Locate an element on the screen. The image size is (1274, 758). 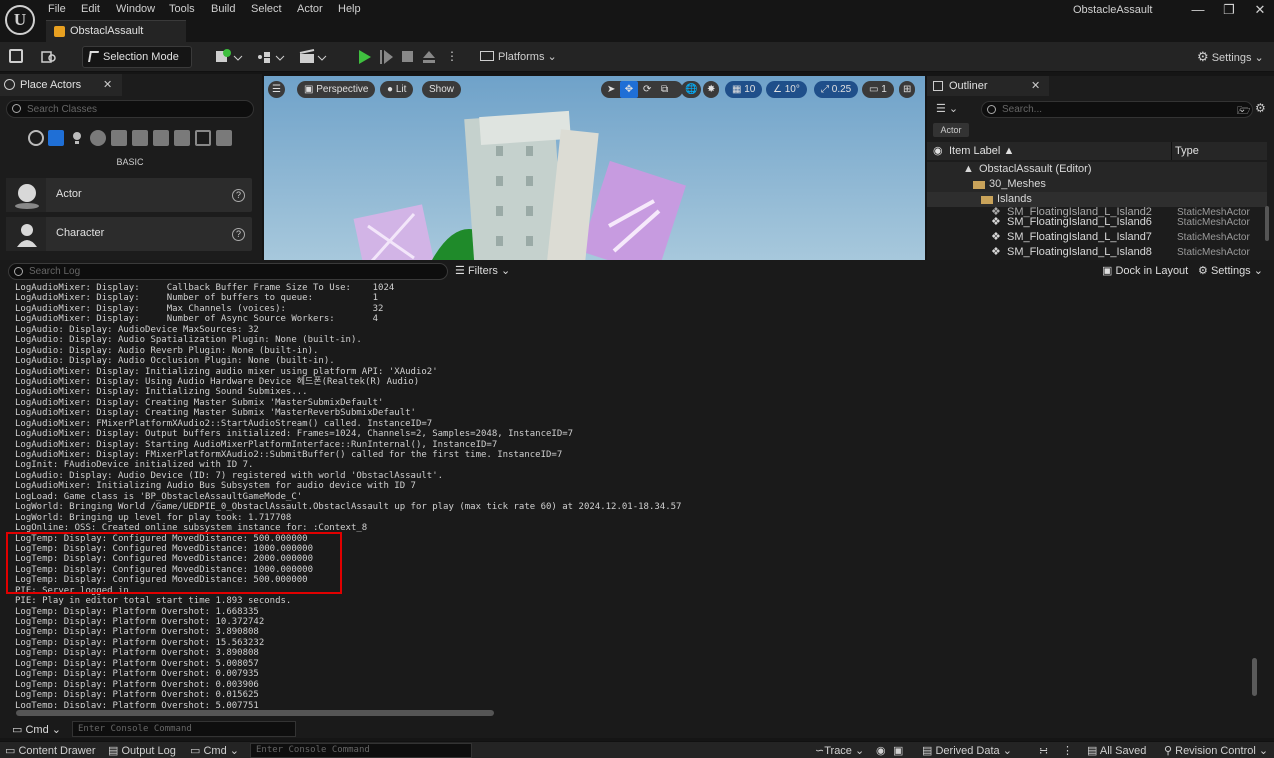
actor-item-actor: Actor ? is located at coordinates (129, 195).